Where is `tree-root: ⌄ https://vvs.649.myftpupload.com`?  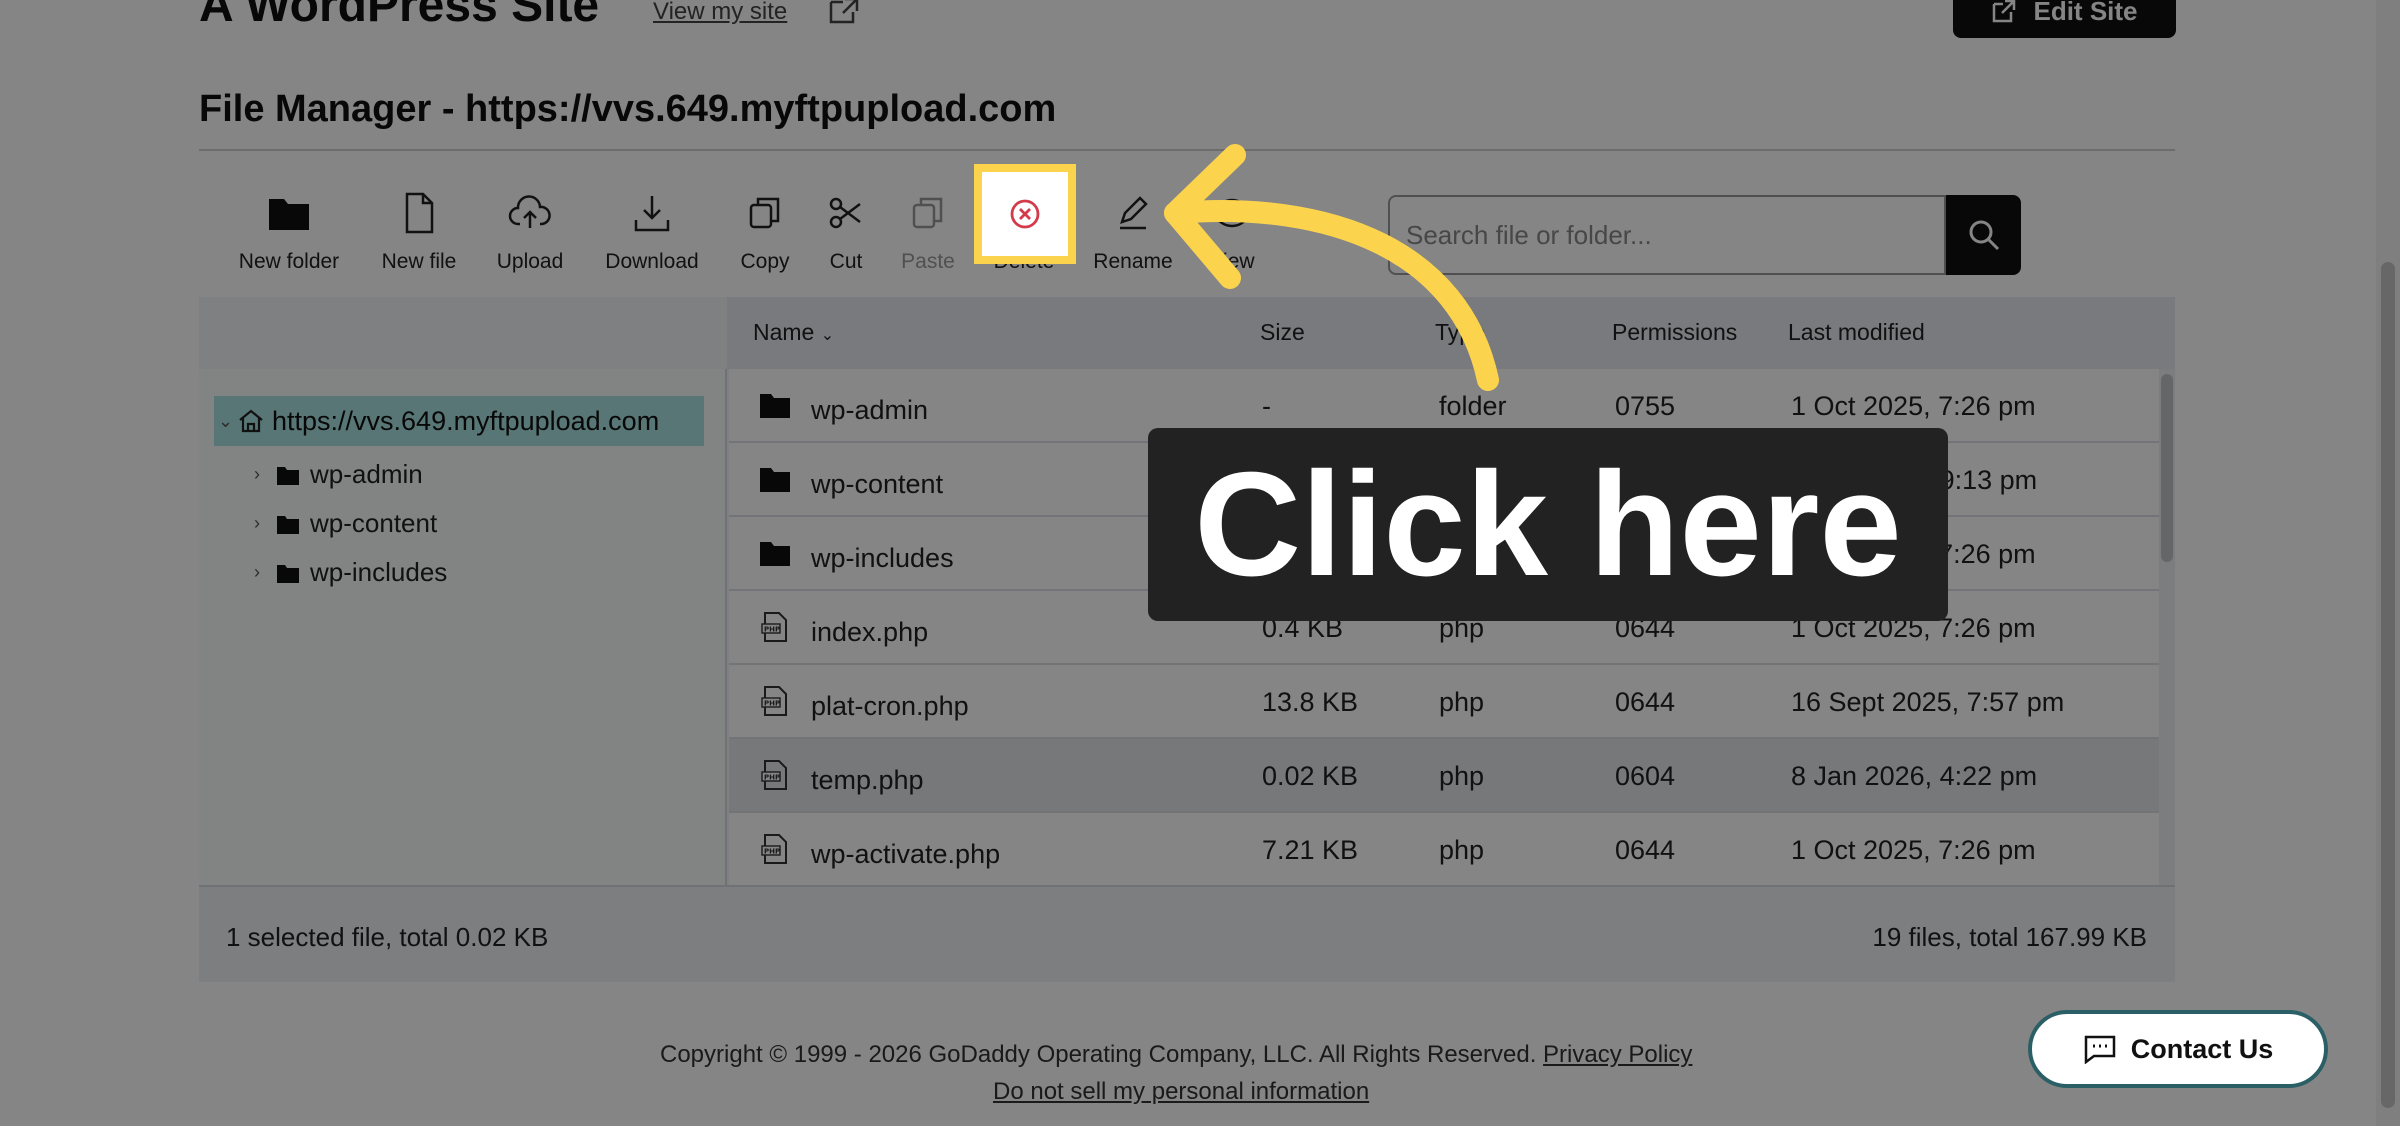 tree-root: ⌄ https://vvs.649.myftpupload.com is located at coordinates (459, 421).